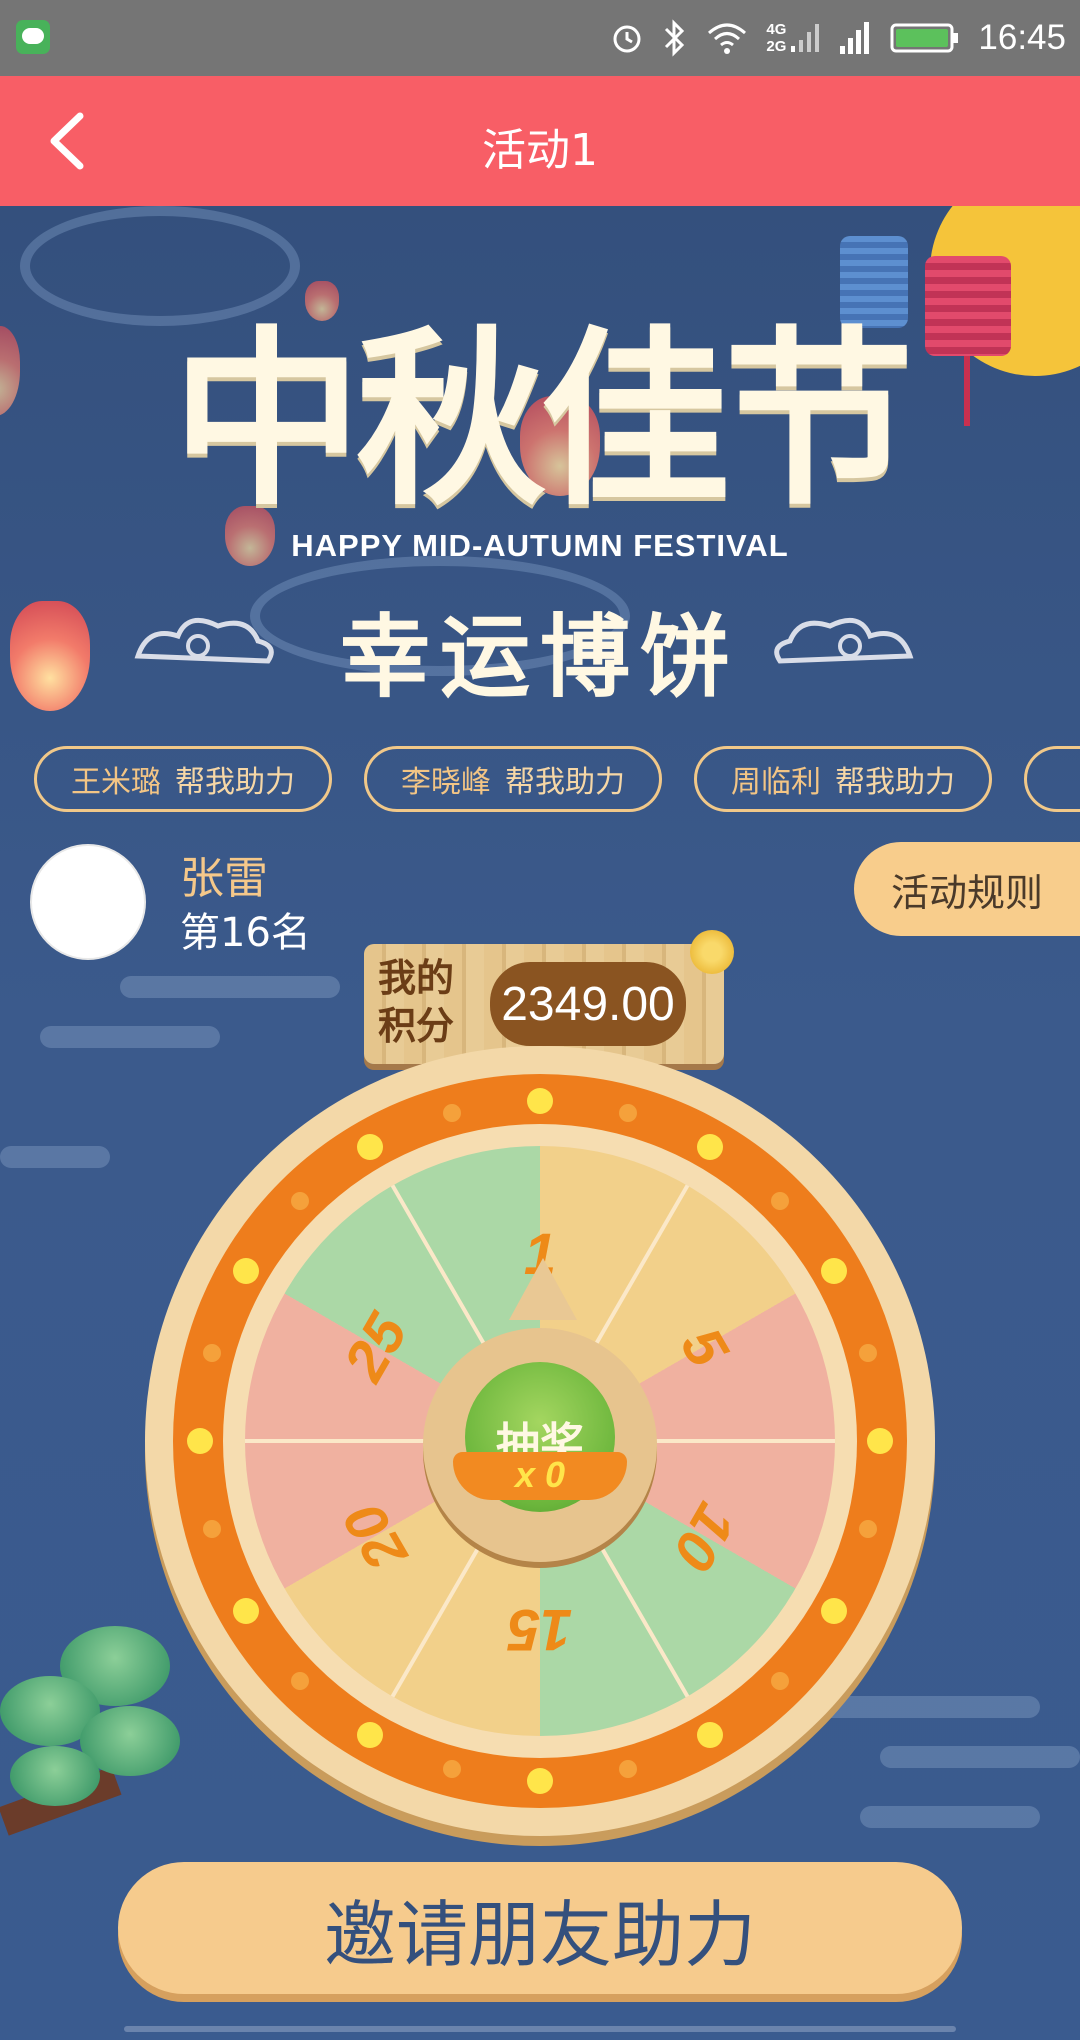 This screenshot has height=2040, width=1080. I want to click on page-title: 活动1, so click(540, 150).